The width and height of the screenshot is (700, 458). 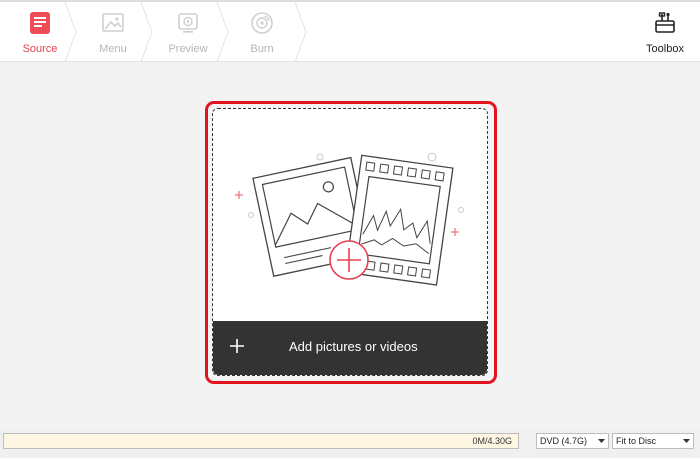 I want to click on source-icon, so click(x=40, y=23).